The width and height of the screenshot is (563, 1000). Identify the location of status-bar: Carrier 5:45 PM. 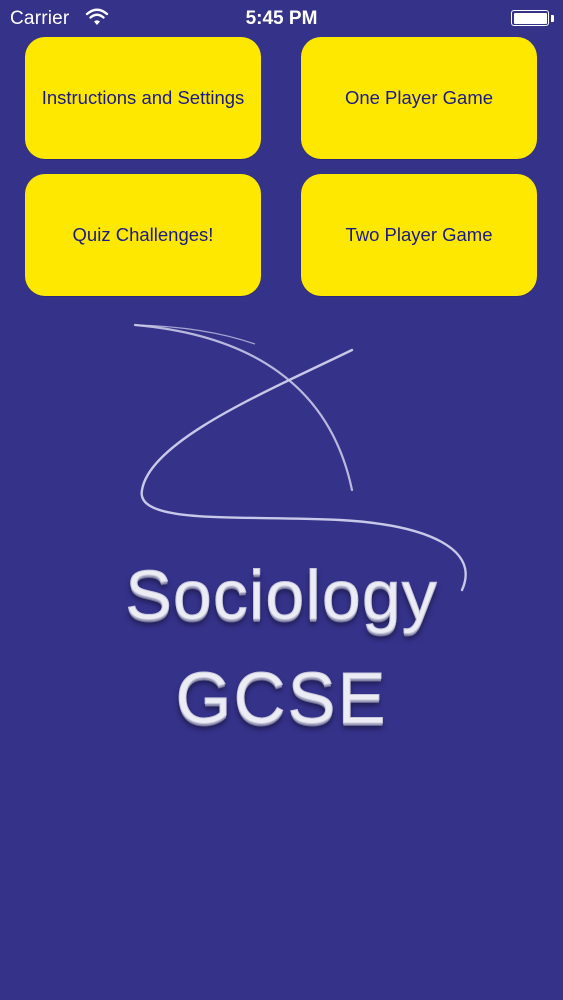
(281, 18).